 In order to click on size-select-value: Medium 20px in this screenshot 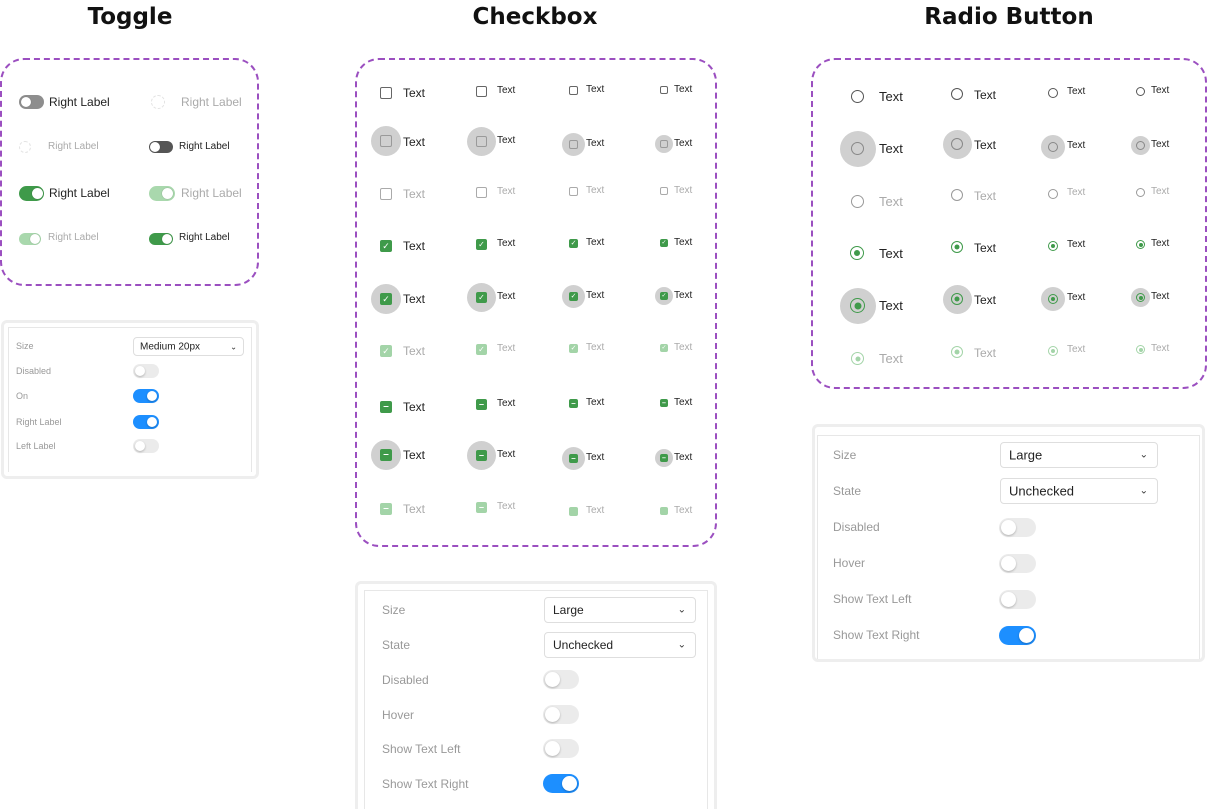, I will do `click(170, 346)`.